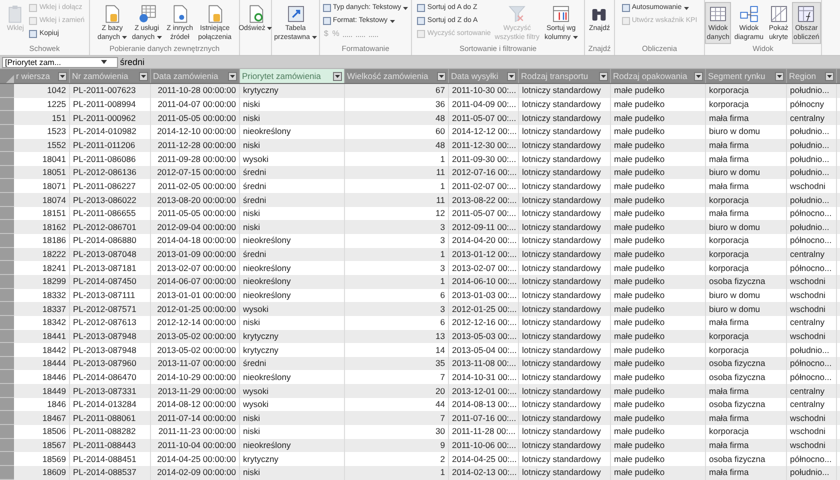 The width and height of the screenshot is (840, 480). I want to click on data-grid-icon, so click(718, 14).